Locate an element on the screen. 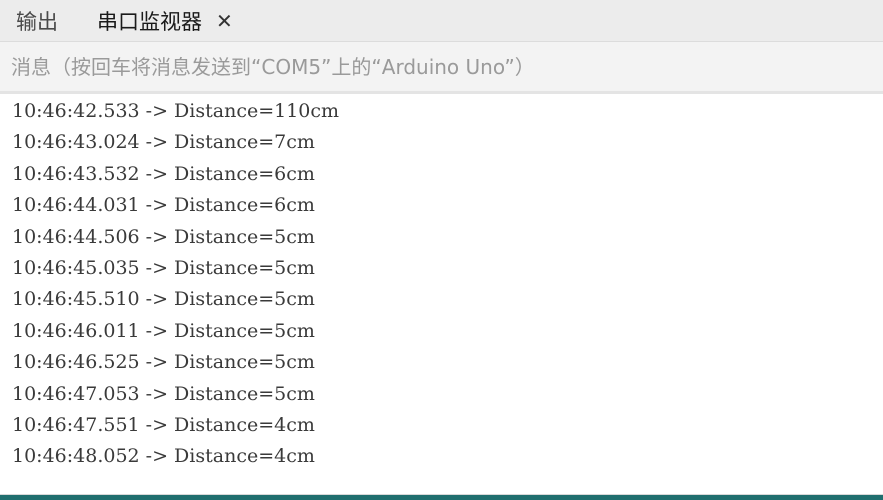 This screenshot has width=883, height=500. message-input is located at coordinates (441, 66).